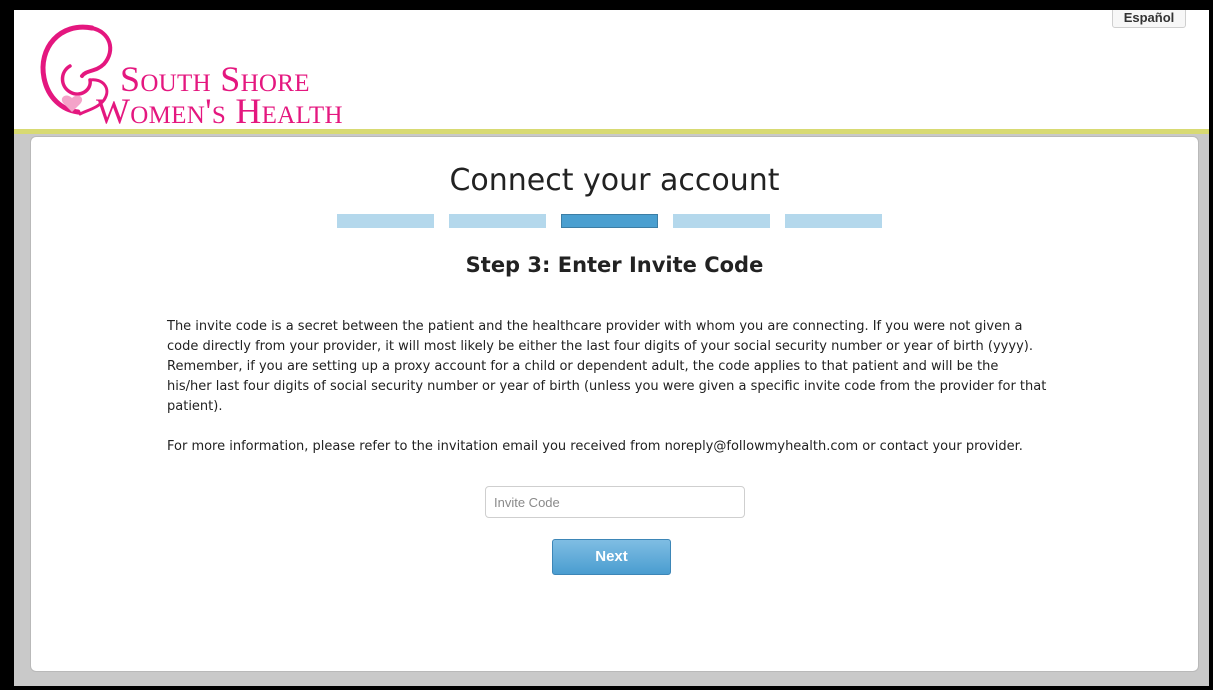 The height and width of the screenshot is (690, 1213). Describe the element at coordinates (1149, 19) in the screenshot. I see `language-toggle-button: Español` at that location.